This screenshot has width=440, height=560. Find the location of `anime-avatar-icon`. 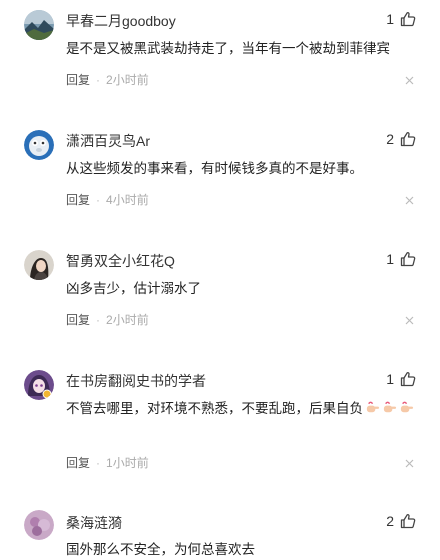

anime-avatar-icon is located at coordinates (39, 385).